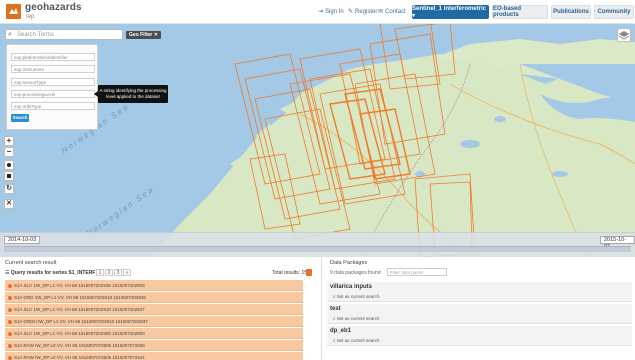  Describe the element at coordinates (309, 272) in the screenshot. I see `total-badge` at that location.